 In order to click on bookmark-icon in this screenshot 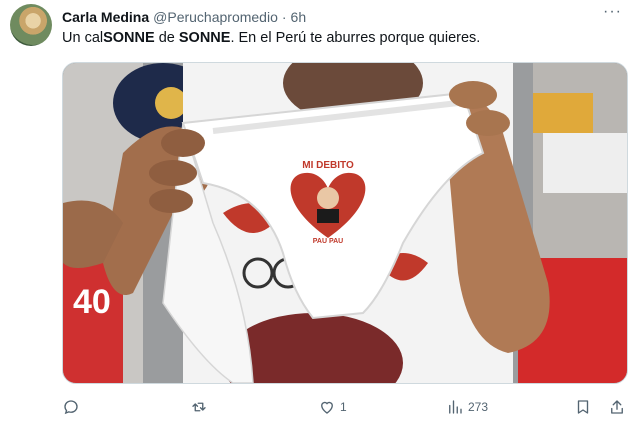, I will do `click(583, 407)`.